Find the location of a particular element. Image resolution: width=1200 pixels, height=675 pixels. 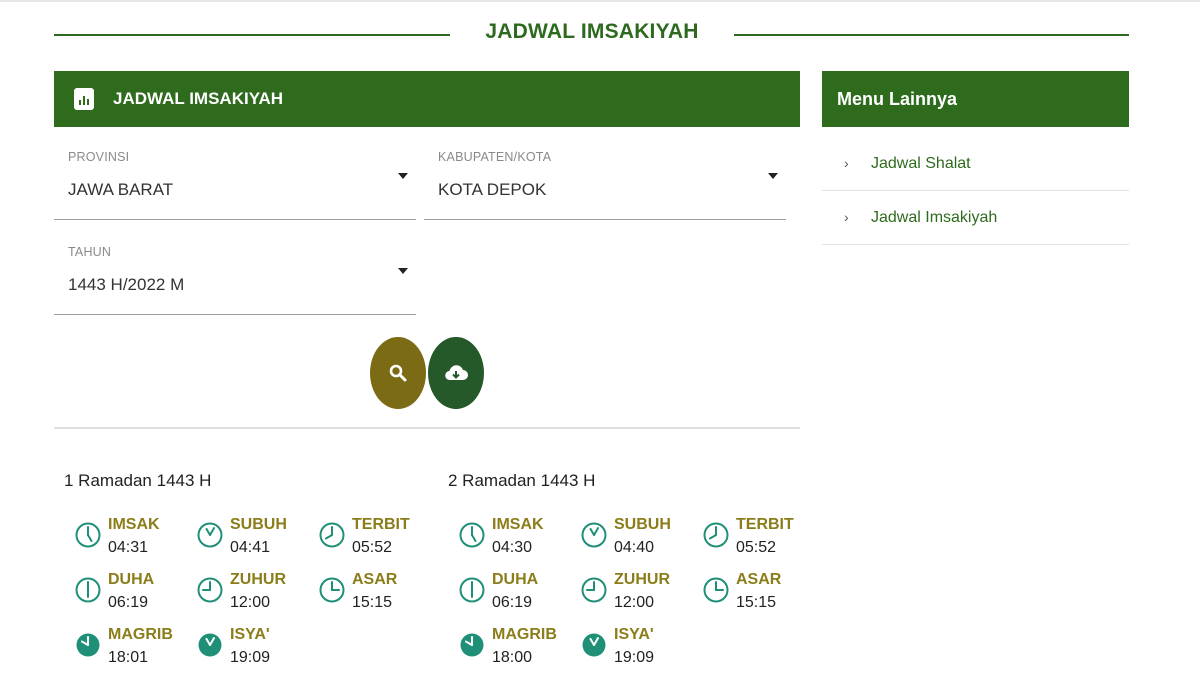

sidebar-item-jadwal-imsakiyah: › Jadwal Imsakiyah is located at coordinates (975, 218).